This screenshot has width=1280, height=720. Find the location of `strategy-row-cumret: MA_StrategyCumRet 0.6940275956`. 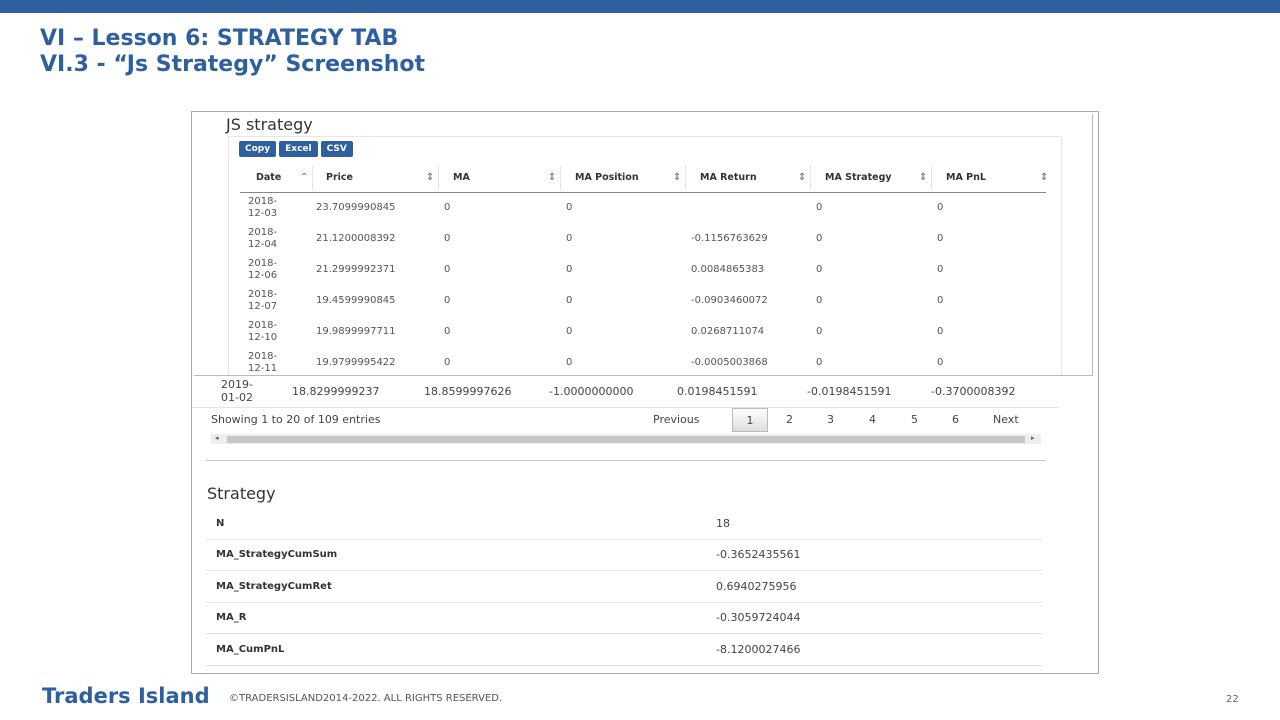

strategy-row-cumret: MA_StrategyCumRet 0.6940275956 is located at coordinates (624, 587).